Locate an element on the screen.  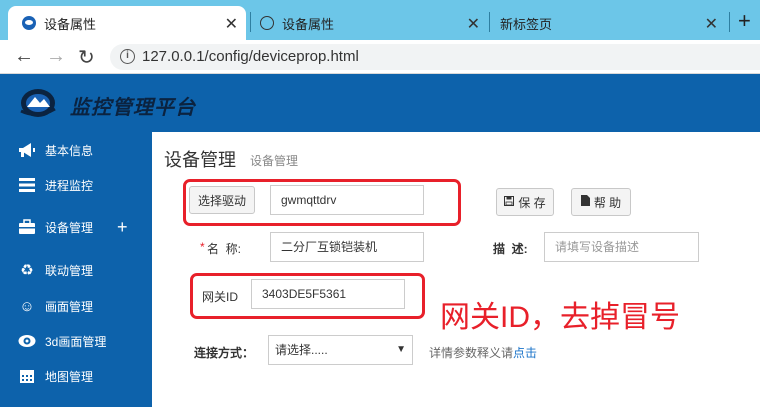
connection-method-label: 连接方式： is located at coordinates (224, 353).